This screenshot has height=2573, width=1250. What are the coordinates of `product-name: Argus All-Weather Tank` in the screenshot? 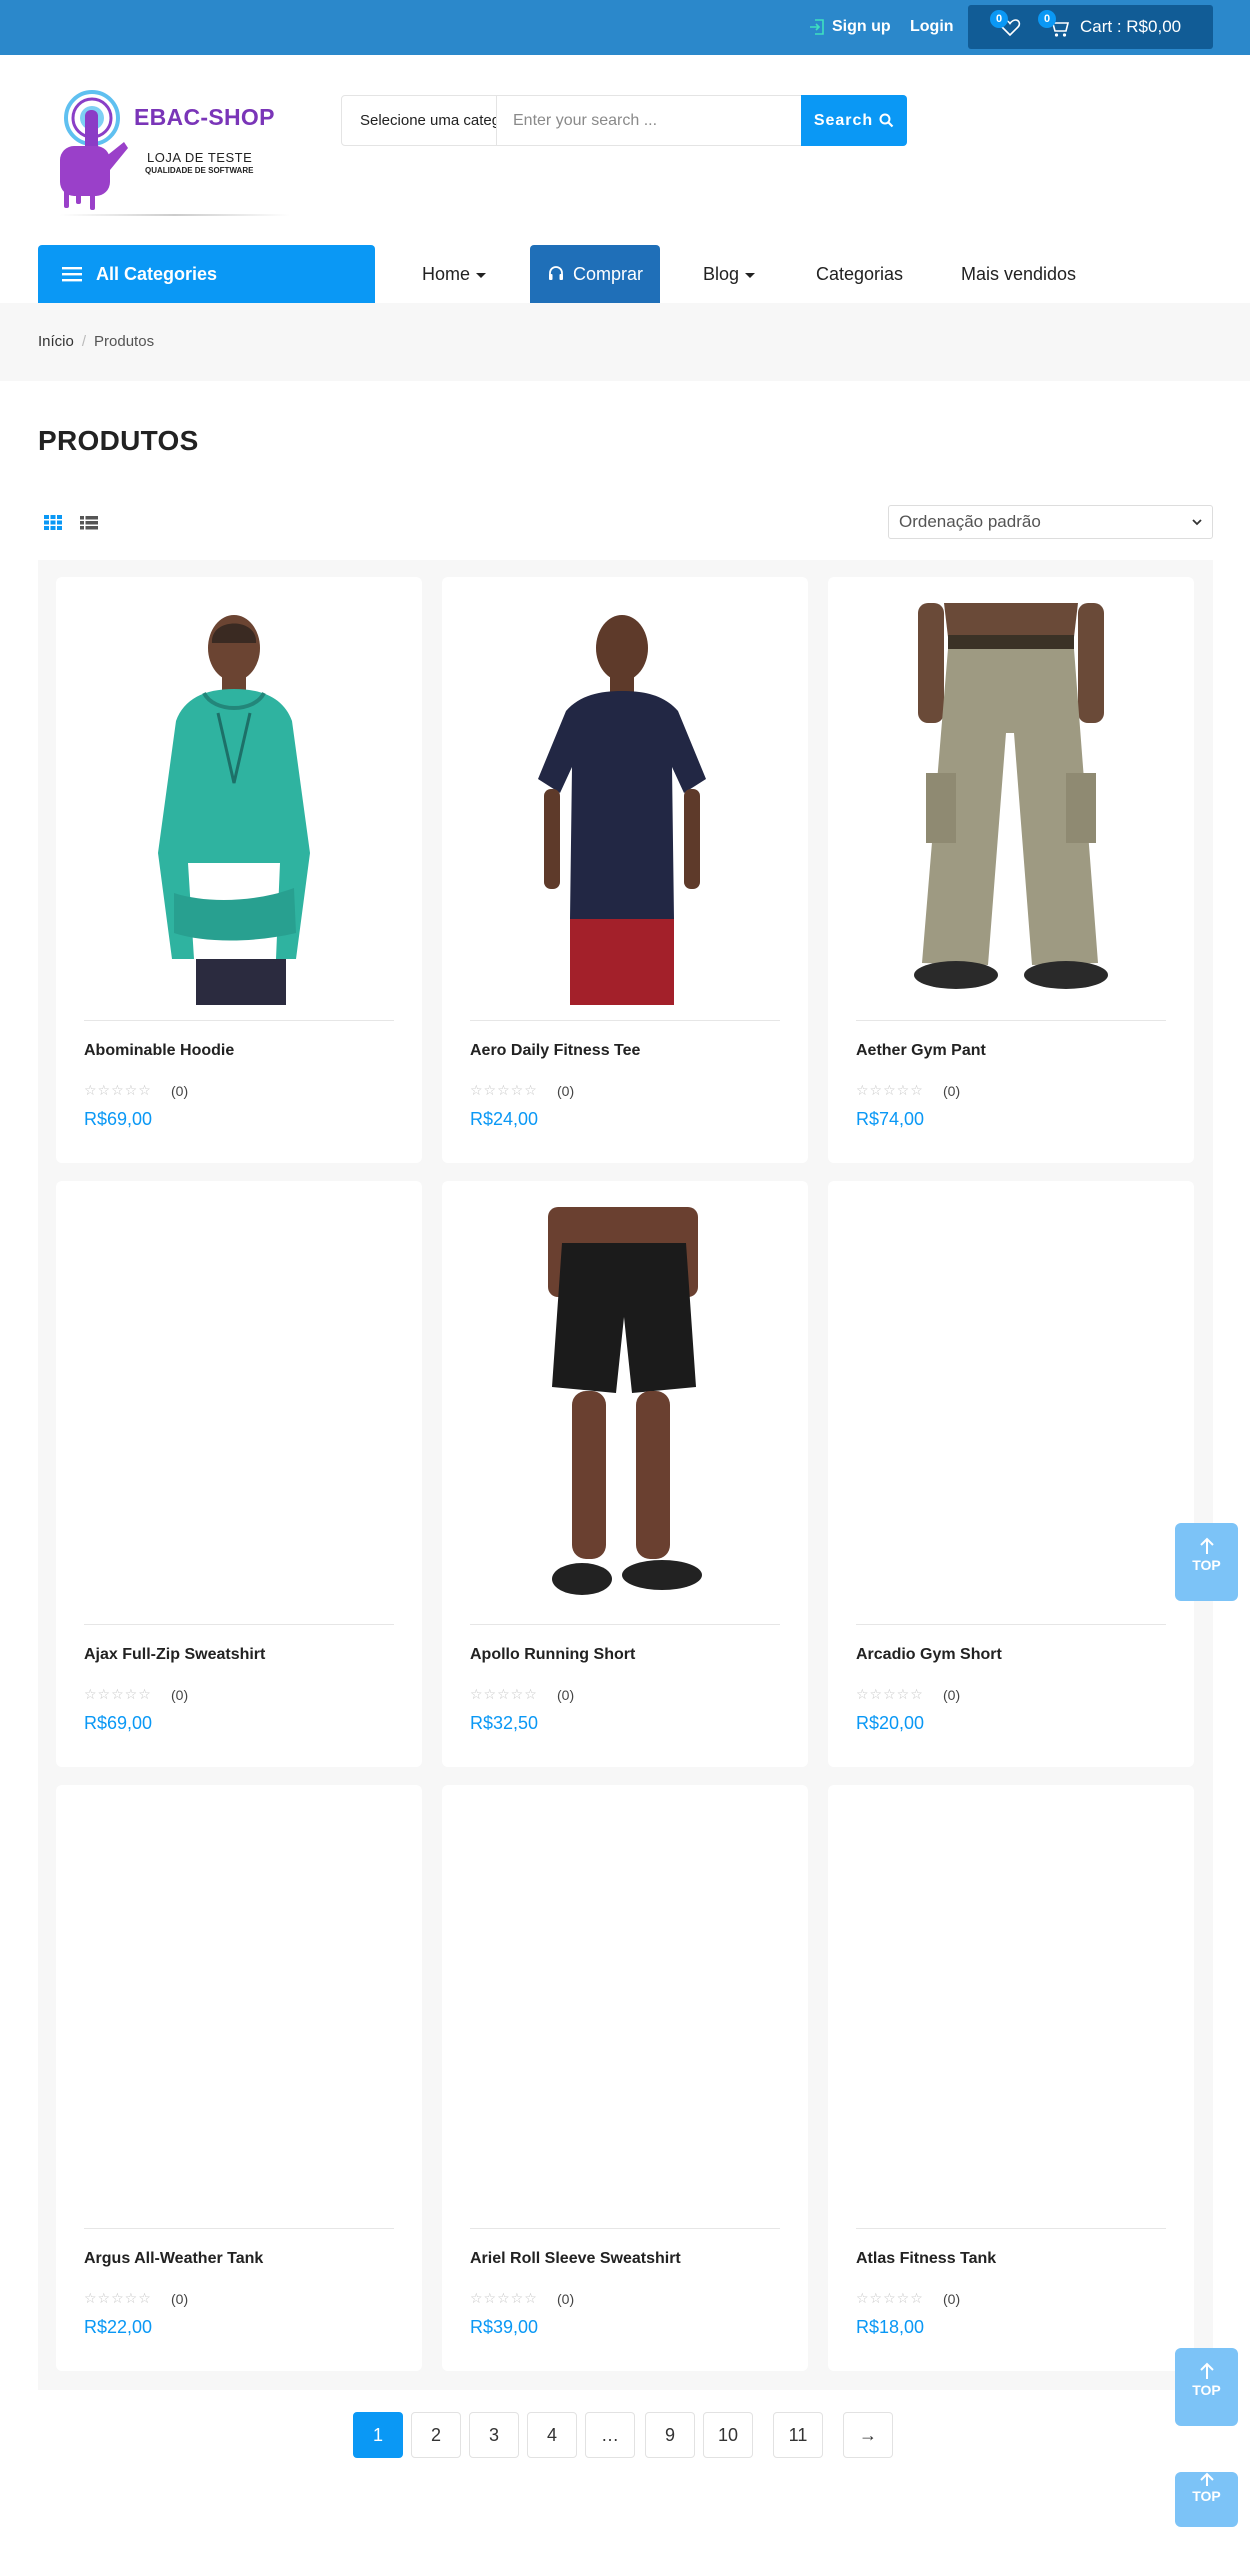 It's located at (173, 2259).